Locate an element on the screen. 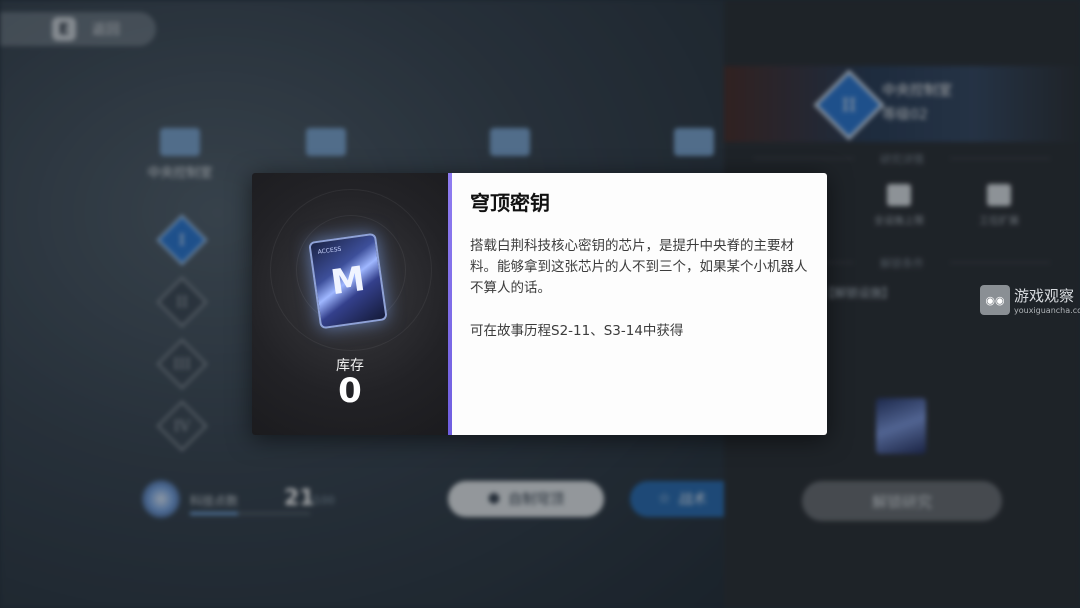 The width and height of the screenshot is (1080, 608). item-source: 可在故事历程S2-11、S3-14中获得 is located at coordinates (577, 331).